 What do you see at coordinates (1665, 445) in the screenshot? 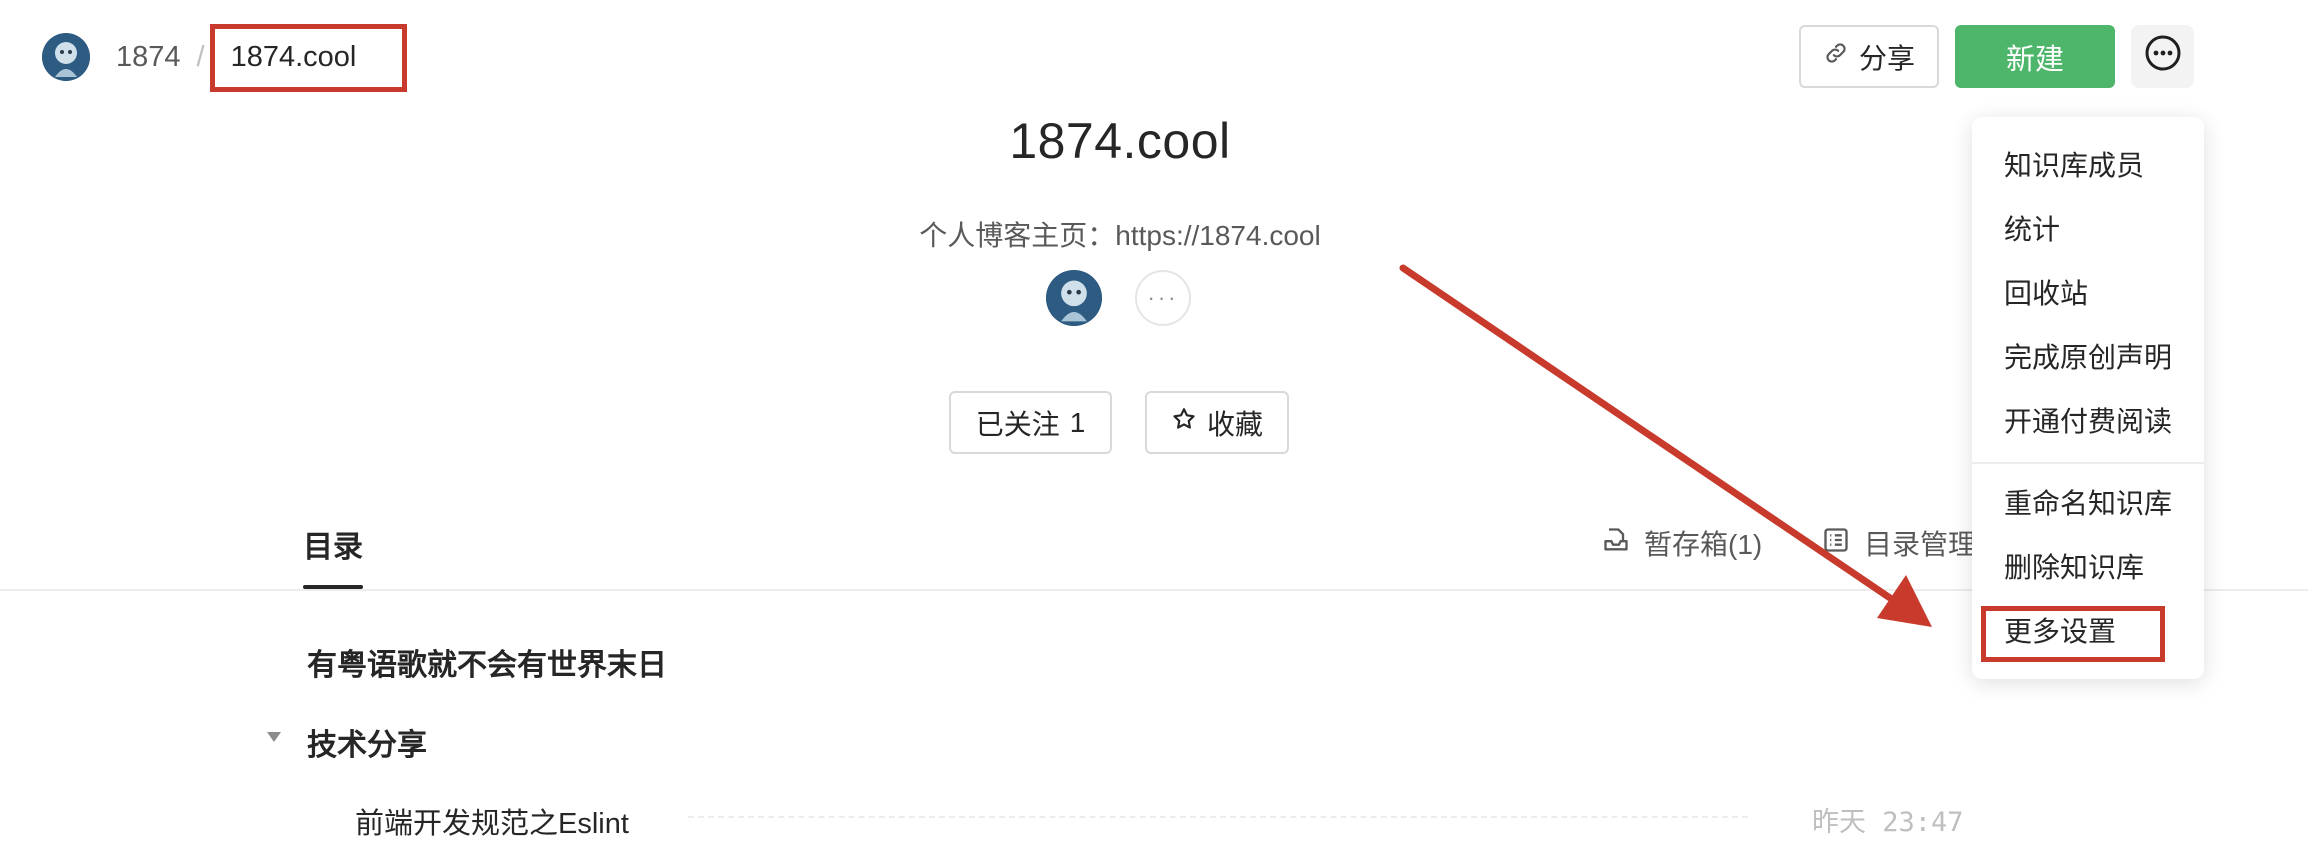
I see `annotation-arrow` at bounding box center [1665, 445].